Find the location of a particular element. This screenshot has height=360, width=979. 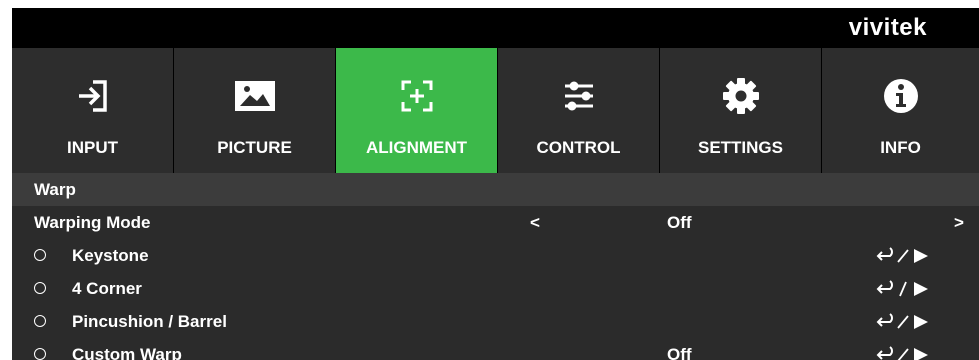

tab-label: SETTINGS is located at coordinates (740, 147).